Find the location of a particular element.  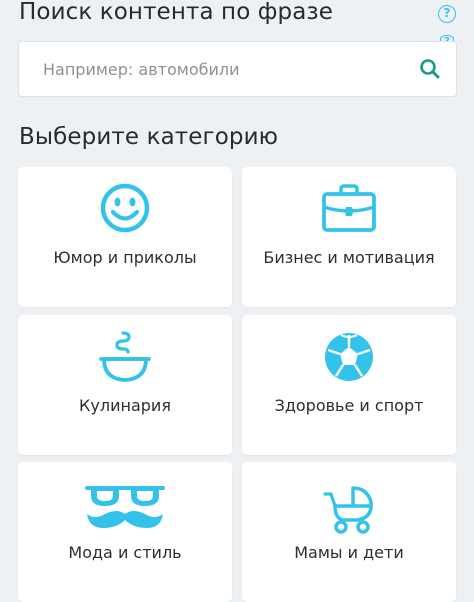

briefcase-icon is located at coordinates (349, 211).